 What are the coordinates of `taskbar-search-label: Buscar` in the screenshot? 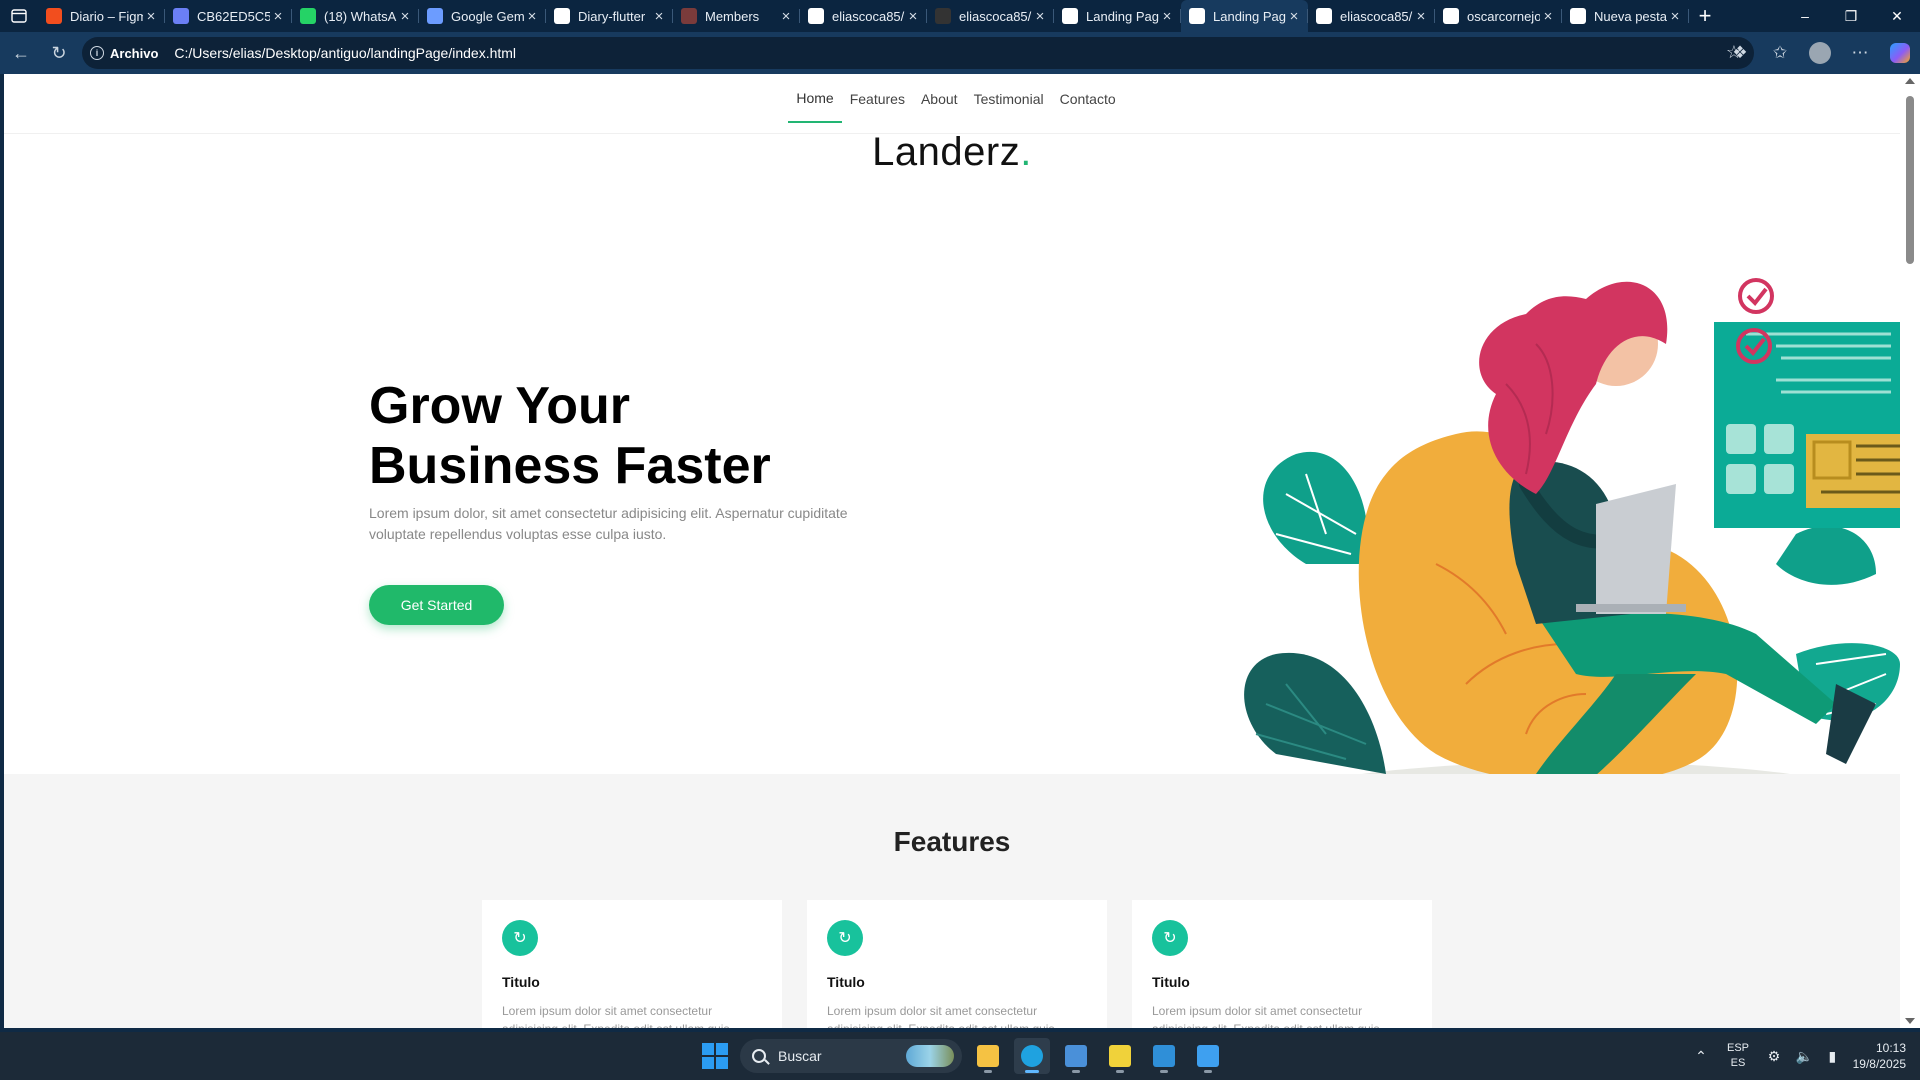 It's located at (800, 1056).